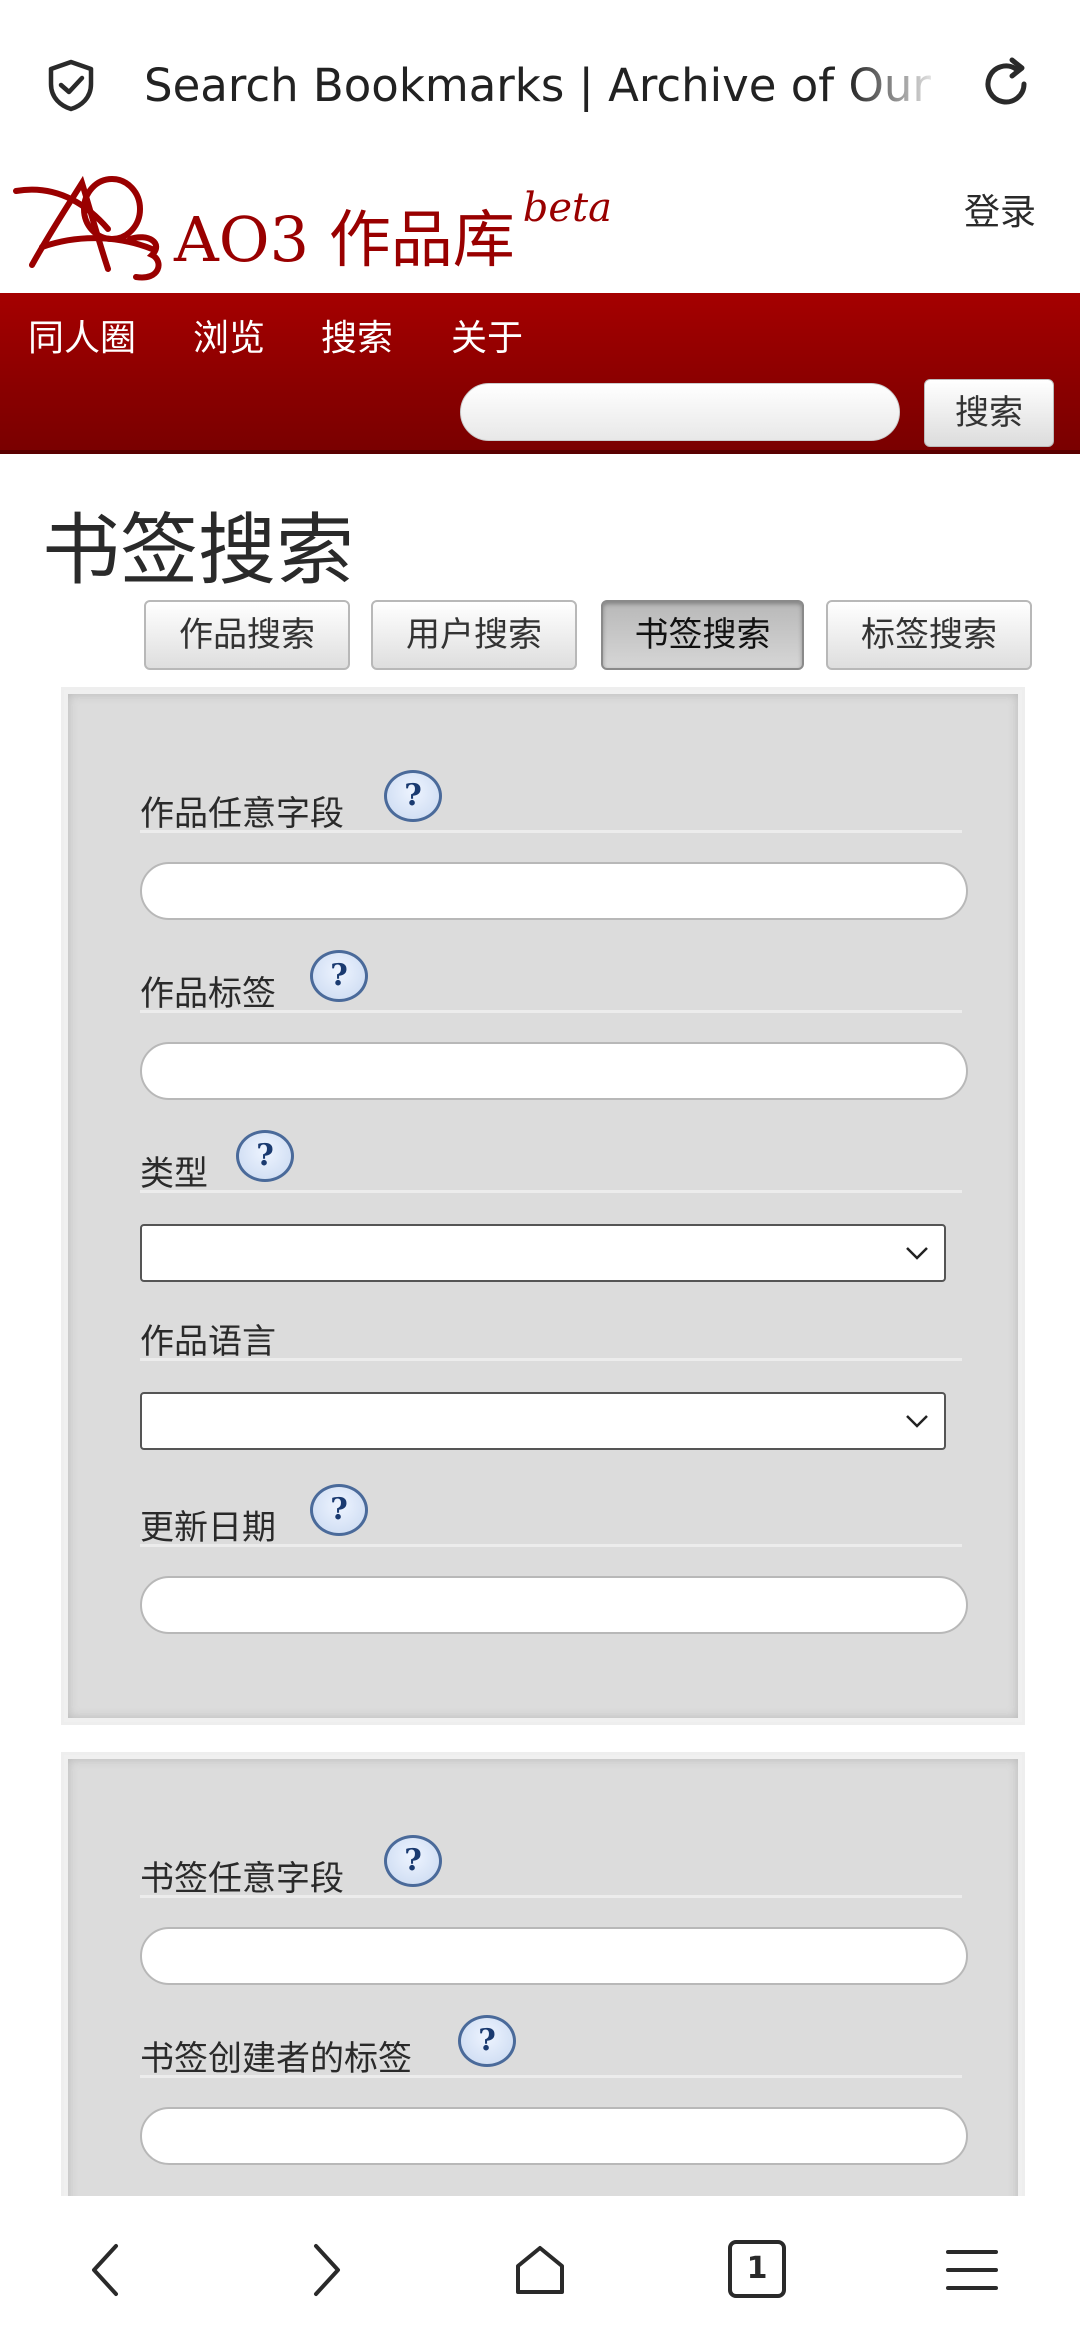 Image resolution: width=1080 pixels, height=2340 pixels. What do you see at coordinates (544, 86) in the screenshot?
I see `browser-page-title: Search Bookmarks | Archive of Our Own` at bounding box center [544, 86].